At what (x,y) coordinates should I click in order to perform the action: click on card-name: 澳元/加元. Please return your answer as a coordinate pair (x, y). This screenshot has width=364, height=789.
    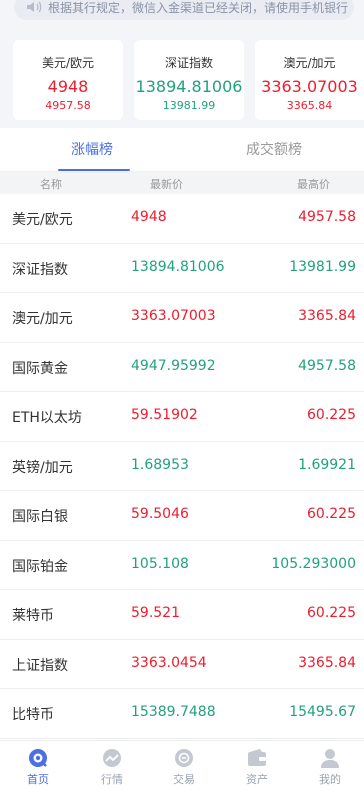
    Looking at the image, I should click on (309, 63).